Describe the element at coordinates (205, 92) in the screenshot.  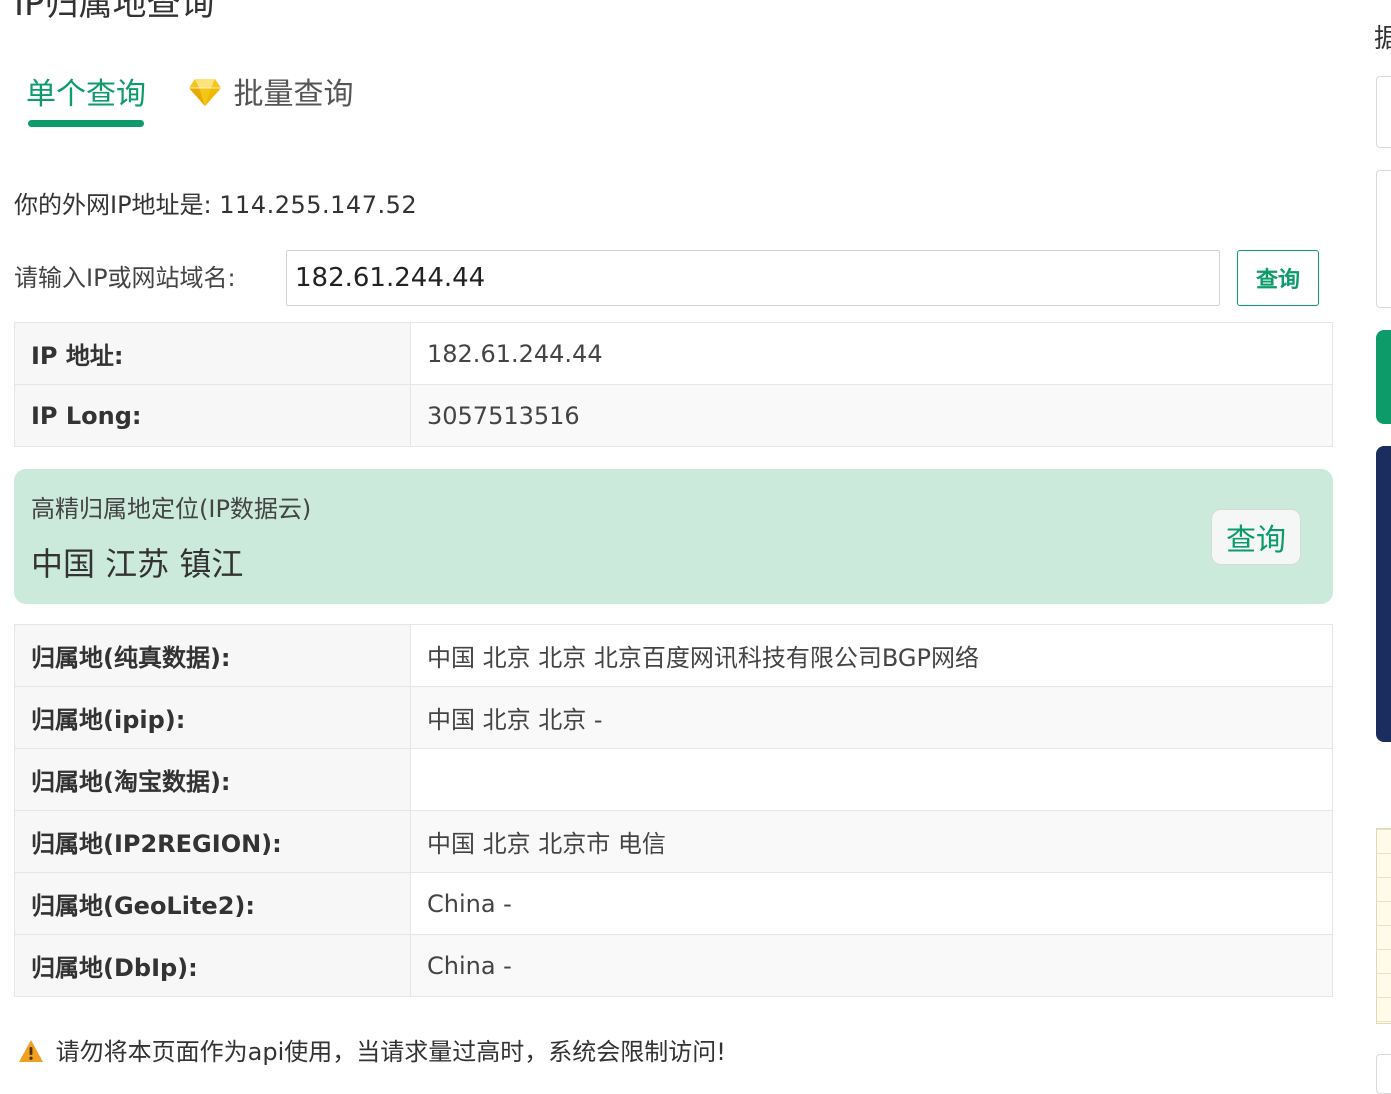
I see `diamond-icon` at that location.